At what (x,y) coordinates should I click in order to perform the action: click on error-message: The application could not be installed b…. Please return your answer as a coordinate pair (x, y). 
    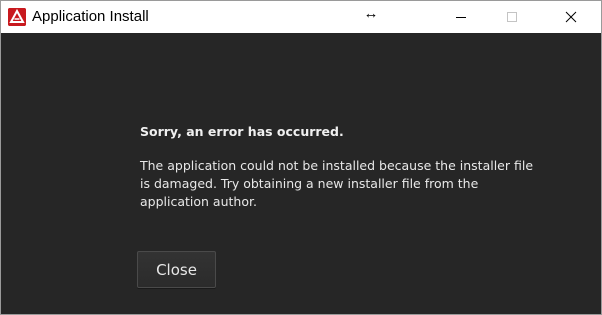
    Looking at the image, I should click on (365, 184).